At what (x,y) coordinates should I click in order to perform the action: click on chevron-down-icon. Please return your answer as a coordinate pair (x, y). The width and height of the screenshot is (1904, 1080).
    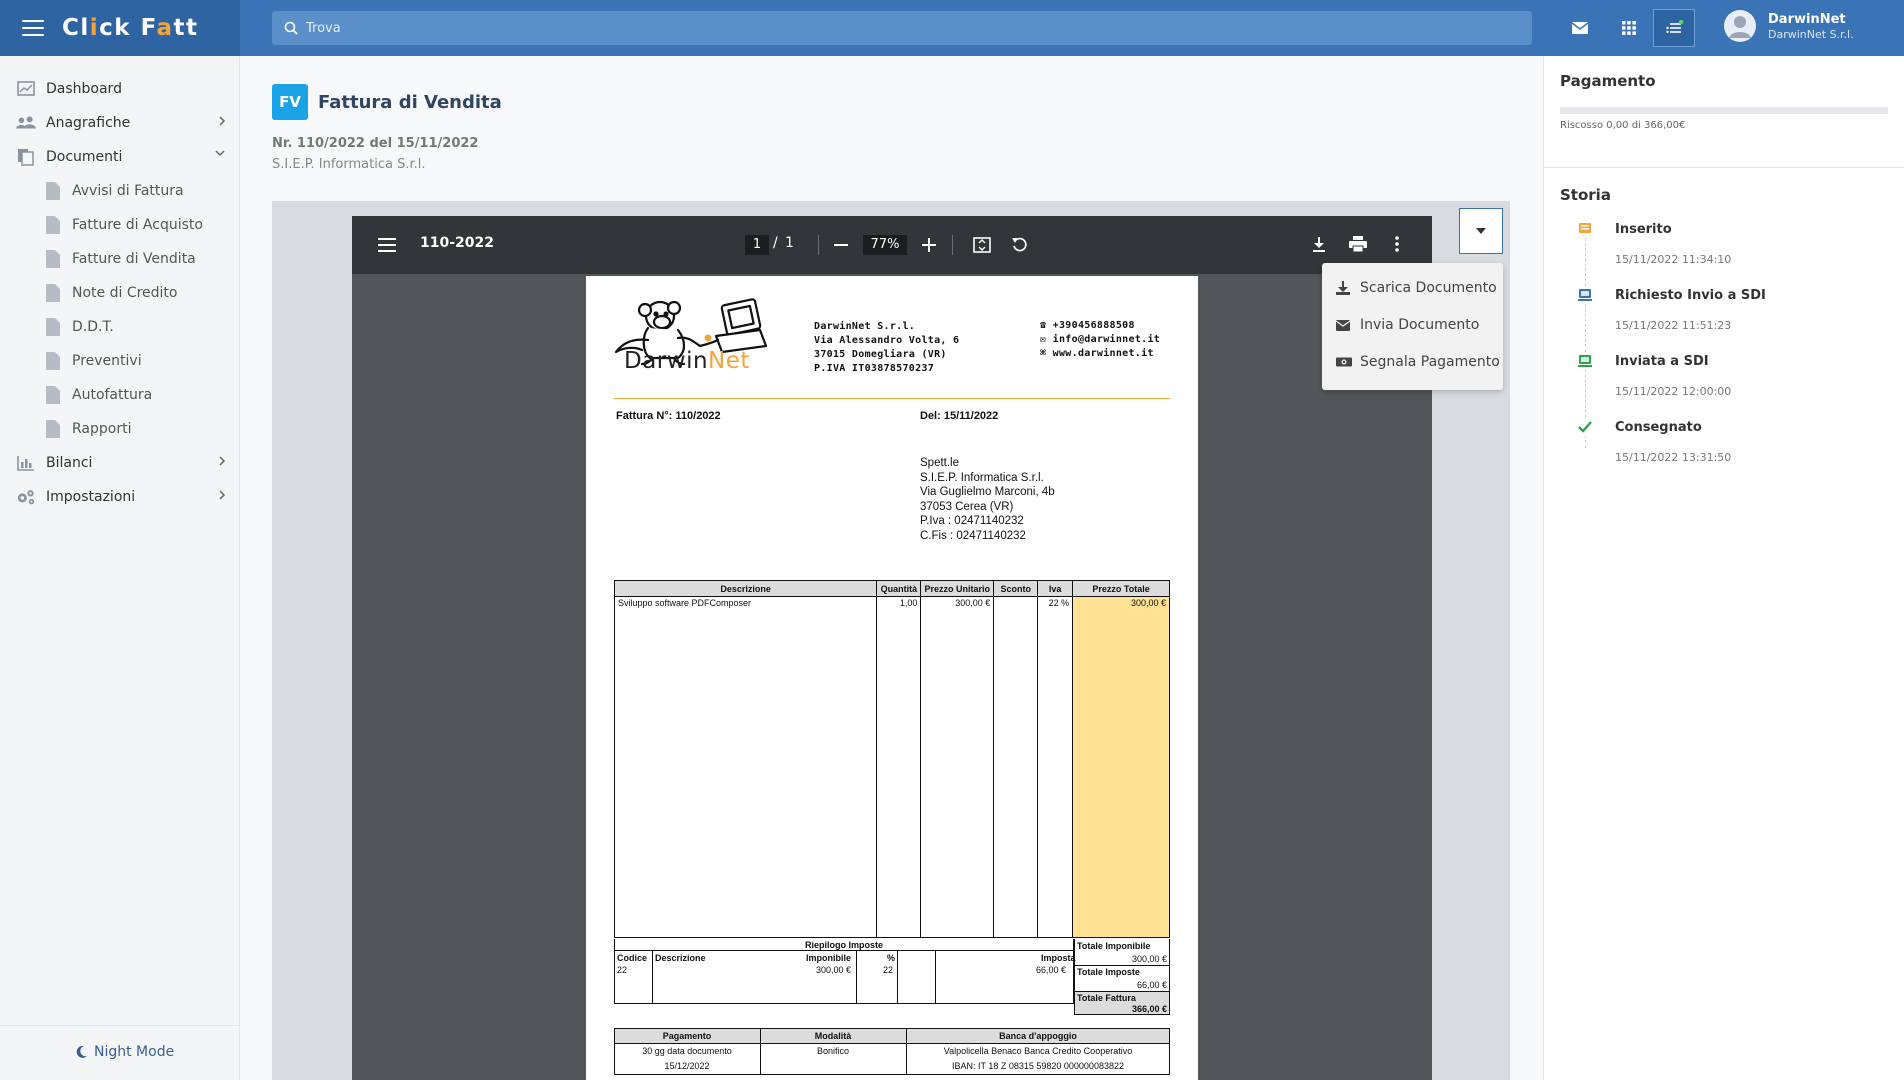
    Looking at the image, I should click on (220, 153).